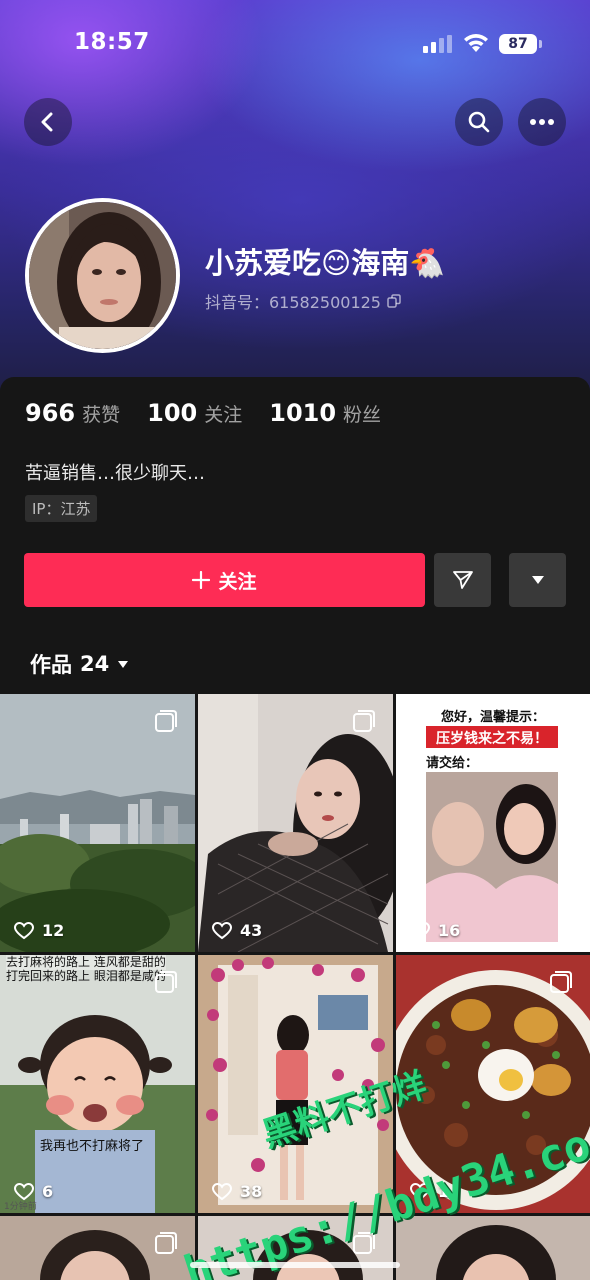 The width and height of the screenshot is (590, 1280). What do you see at coordinates (492, 717) in the screenshot?
I see `tile-caption: 您好，温馨提示：` at bounding box center [492, 717].